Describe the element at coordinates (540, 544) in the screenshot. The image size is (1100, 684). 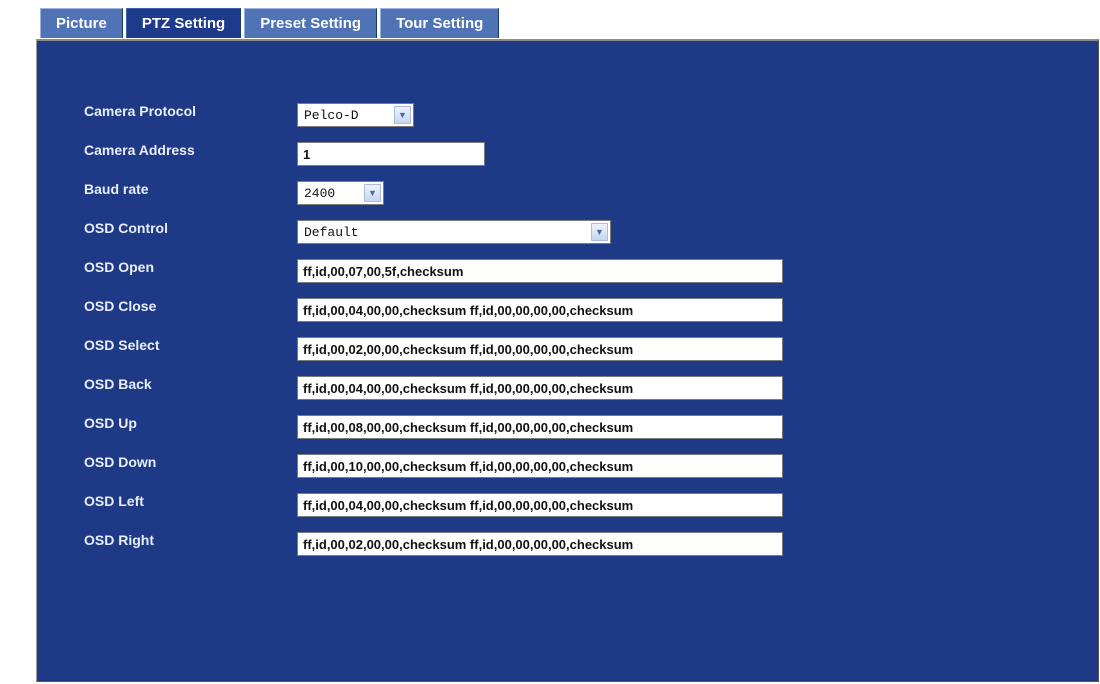
I see `osd-right-input` at that location.